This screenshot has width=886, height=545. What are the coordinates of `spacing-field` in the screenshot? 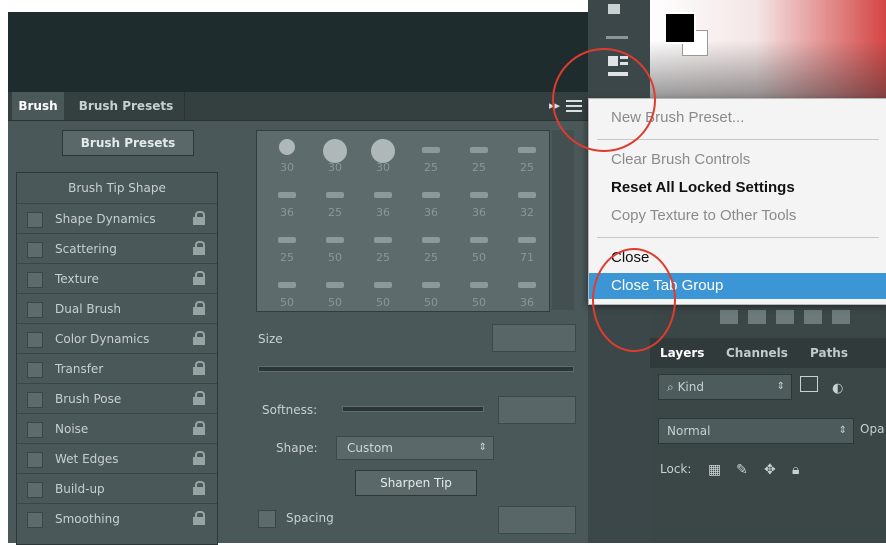 It's located at (537, 520).